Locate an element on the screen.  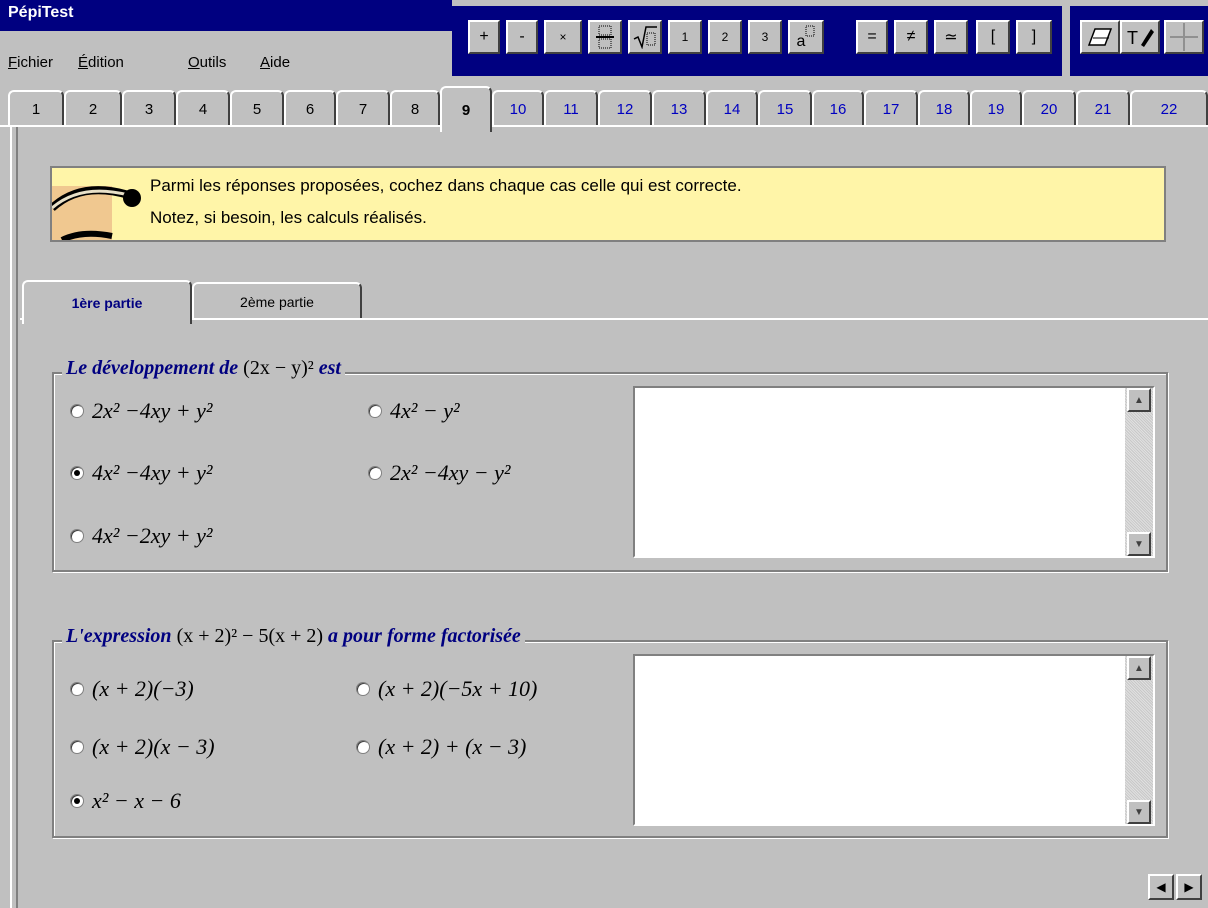
tab-premiere-partie: 1ère partie is located at coordinates (107, 302).